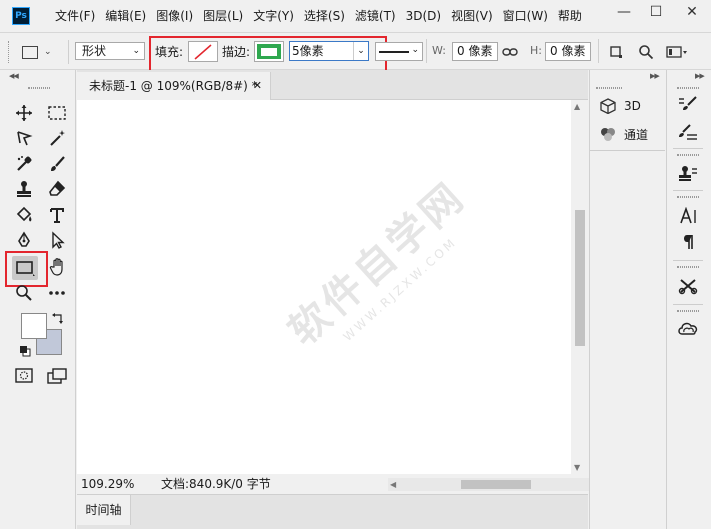 The width and height of the screenshot is (711, 529). I want to click on photoshop-logo: Ps, so click(21, 16).